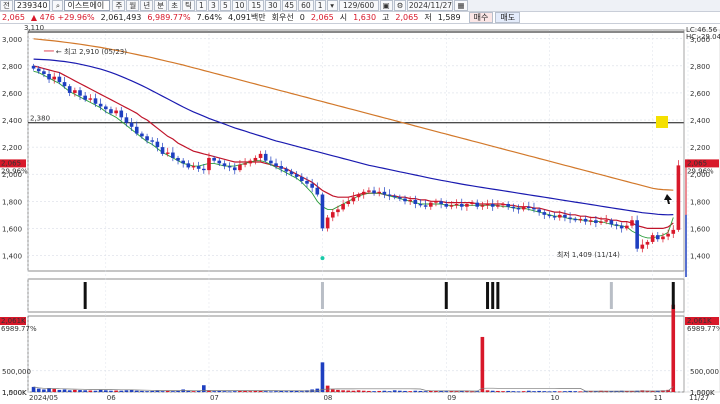 This screenshot has width=720, height=404. What do you see at coordinates (161, 5) in the screenshot?
I see `tf-minute-button: 분` at bounding box center [161, 5].